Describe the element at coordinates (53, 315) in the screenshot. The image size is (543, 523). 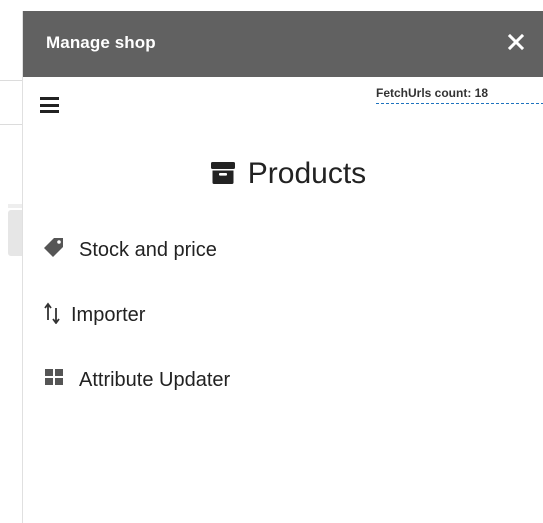
I see `sort-arrows-icon` at that location.